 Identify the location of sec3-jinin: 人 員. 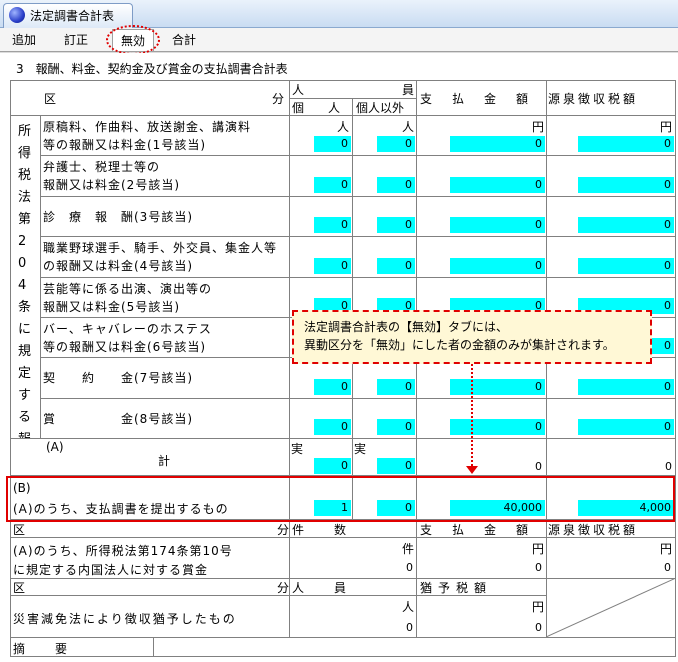
(320, 588).